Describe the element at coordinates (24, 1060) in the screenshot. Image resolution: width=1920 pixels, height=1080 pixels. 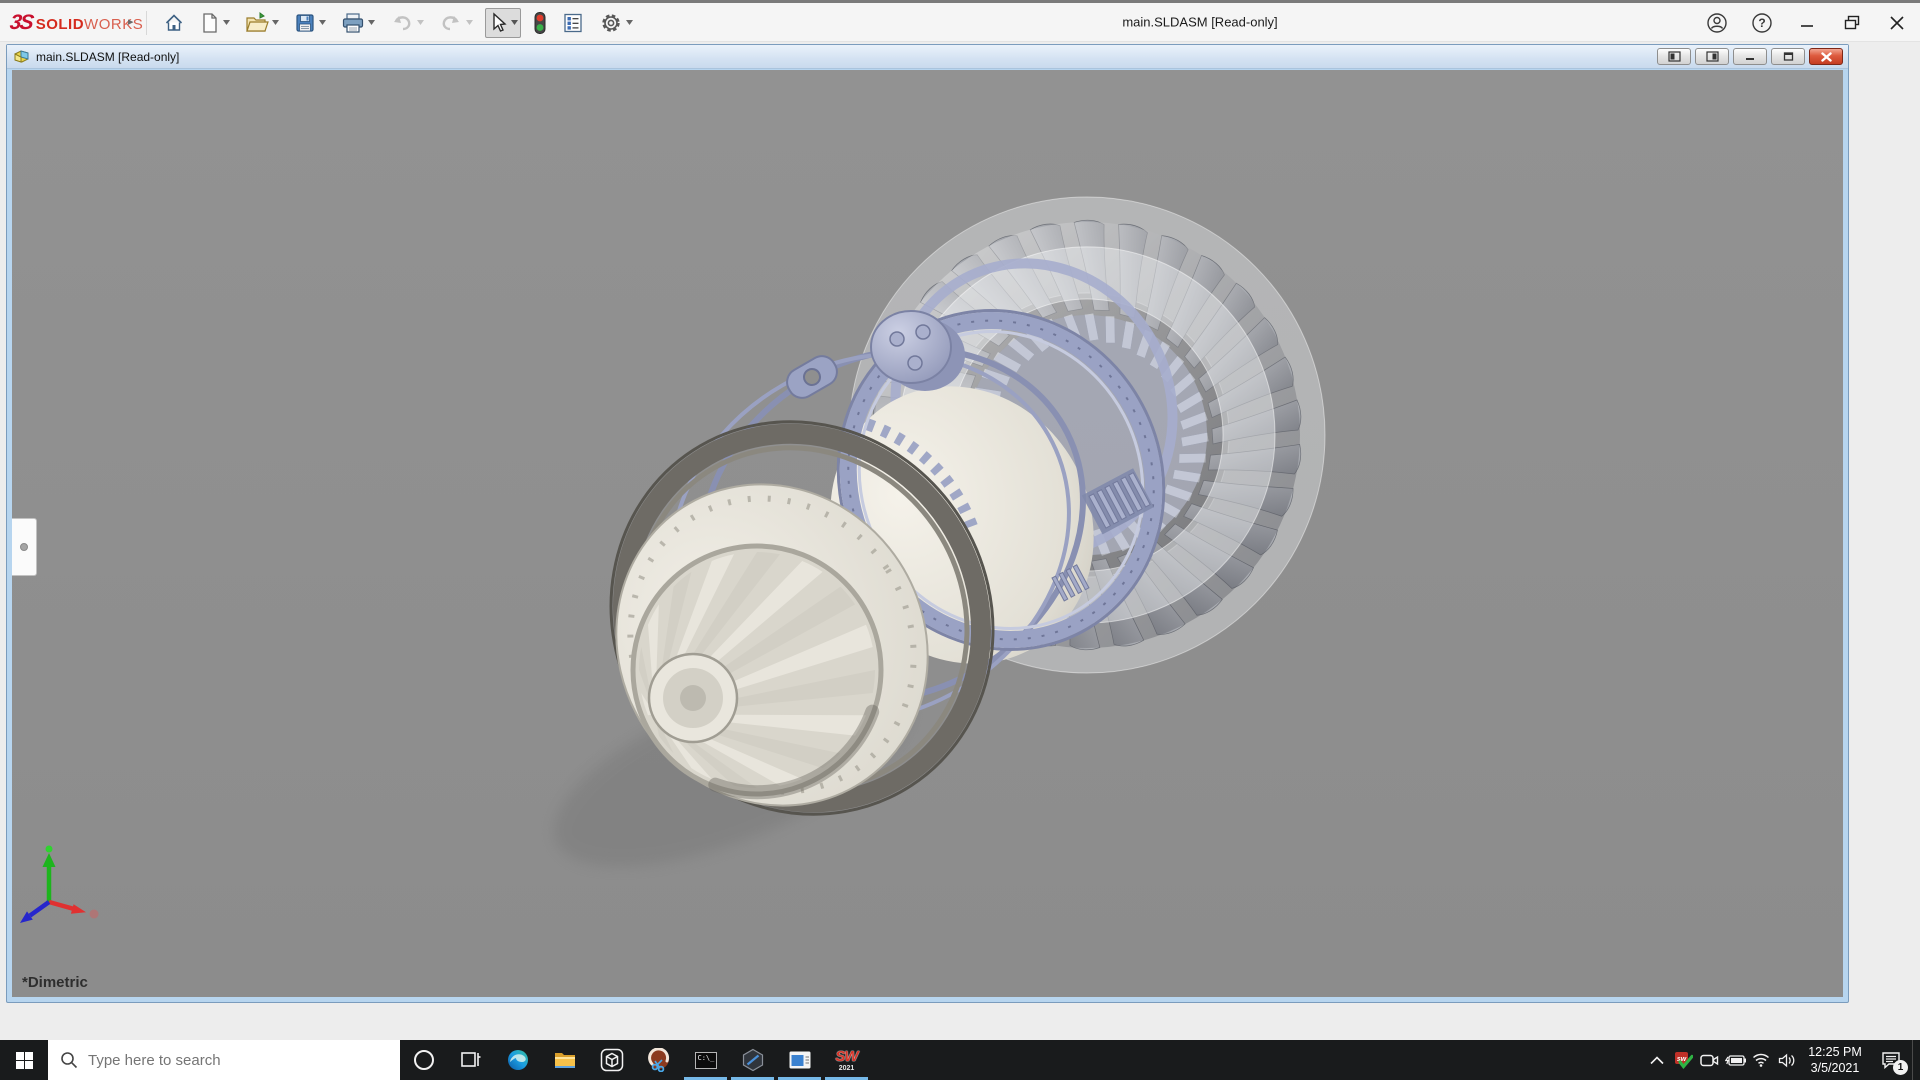
I see `start-button` at that location.